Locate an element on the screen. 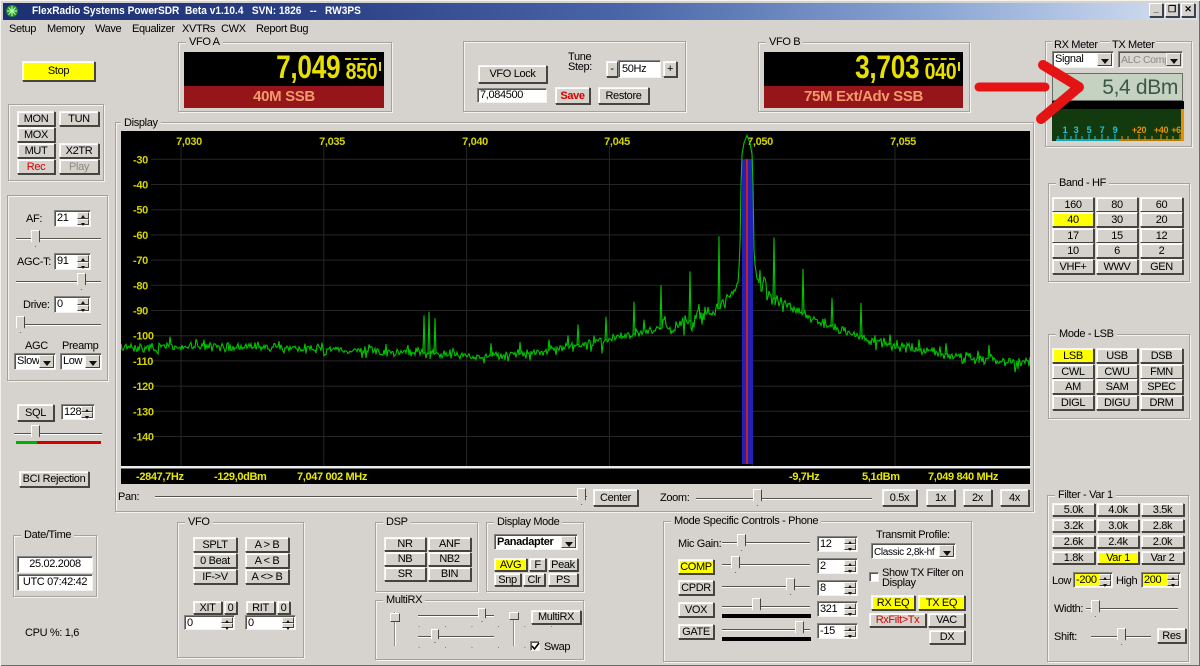  svg-text: +40 is located at coordinates (1161, 130).